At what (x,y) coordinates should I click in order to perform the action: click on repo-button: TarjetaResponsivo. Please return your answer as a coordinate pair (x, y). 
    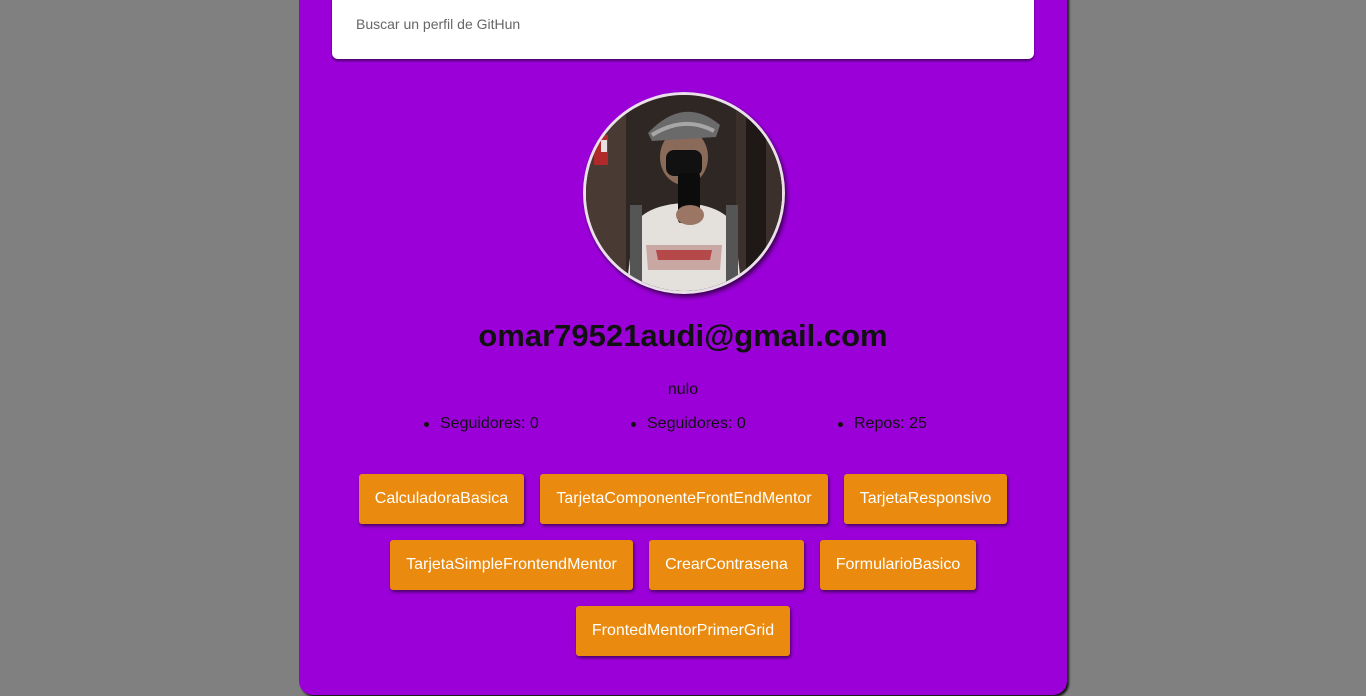
    Looking at the image, I should click on (925, 499).